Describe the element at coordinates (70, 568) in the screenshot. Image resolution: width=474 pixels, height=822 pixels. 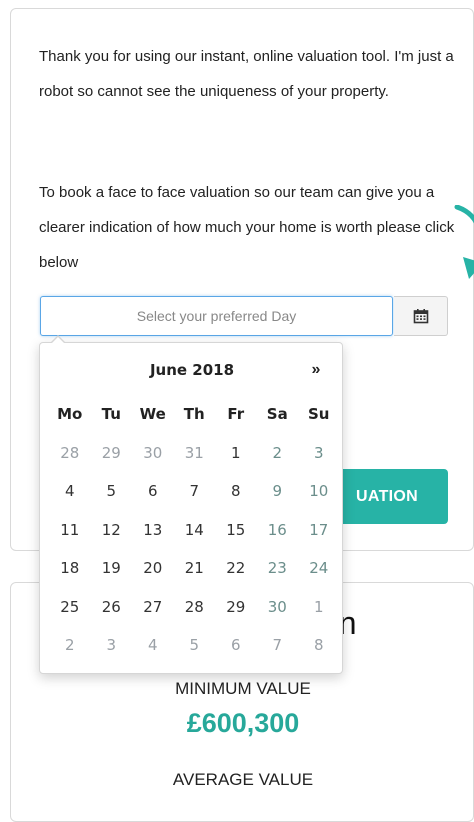
I see `day-cell: 18` at that location.